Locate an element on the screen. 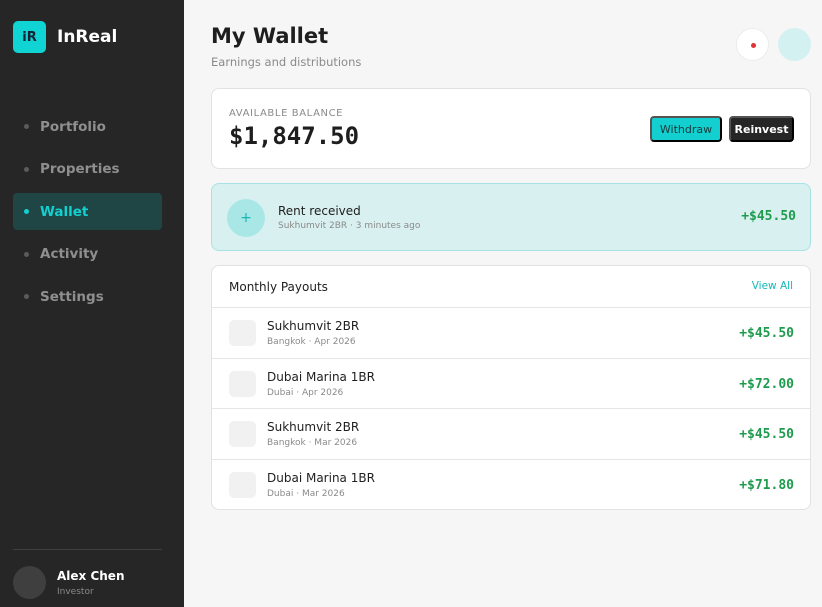 This screenshot has width=822, height=607. notification-subtitle: Sukhumvit 2BR · 3 minutes ago is located at coordinates (349, 226).